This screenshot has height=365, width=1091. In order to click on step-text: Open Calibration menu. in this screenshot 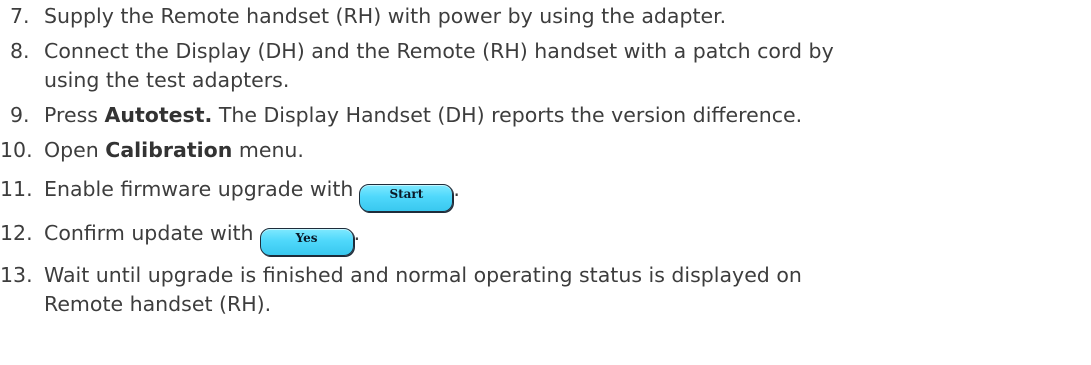, I will do `click(567, 150)`.